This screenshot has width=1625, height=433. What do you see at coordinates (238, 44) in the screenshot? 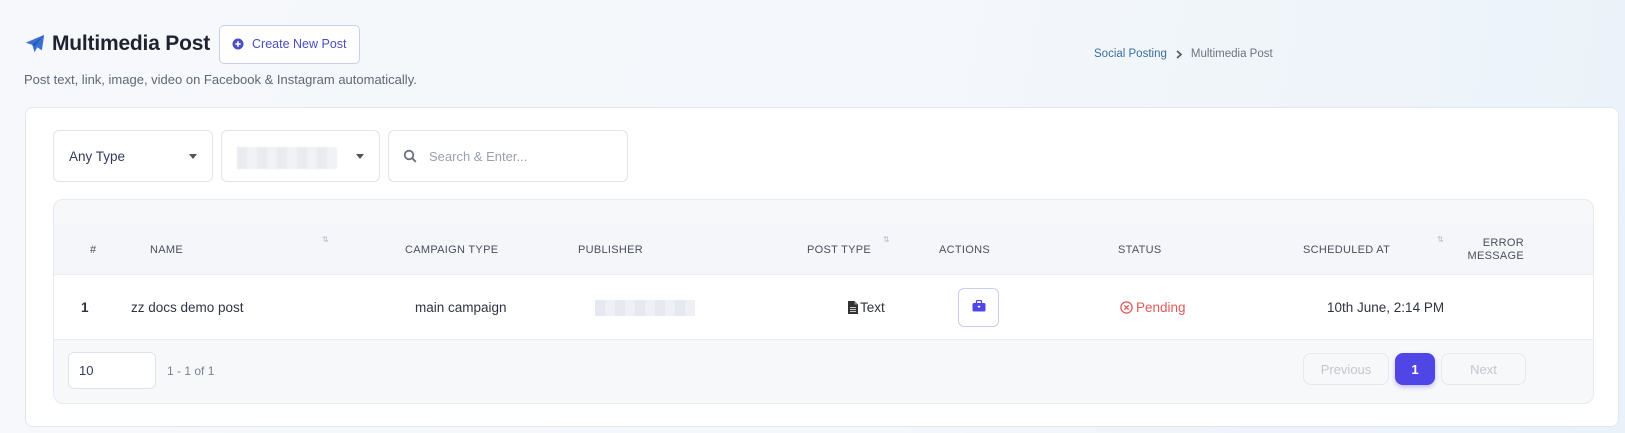
I see `plus-circle-icon` at bounding box center [238, 44].